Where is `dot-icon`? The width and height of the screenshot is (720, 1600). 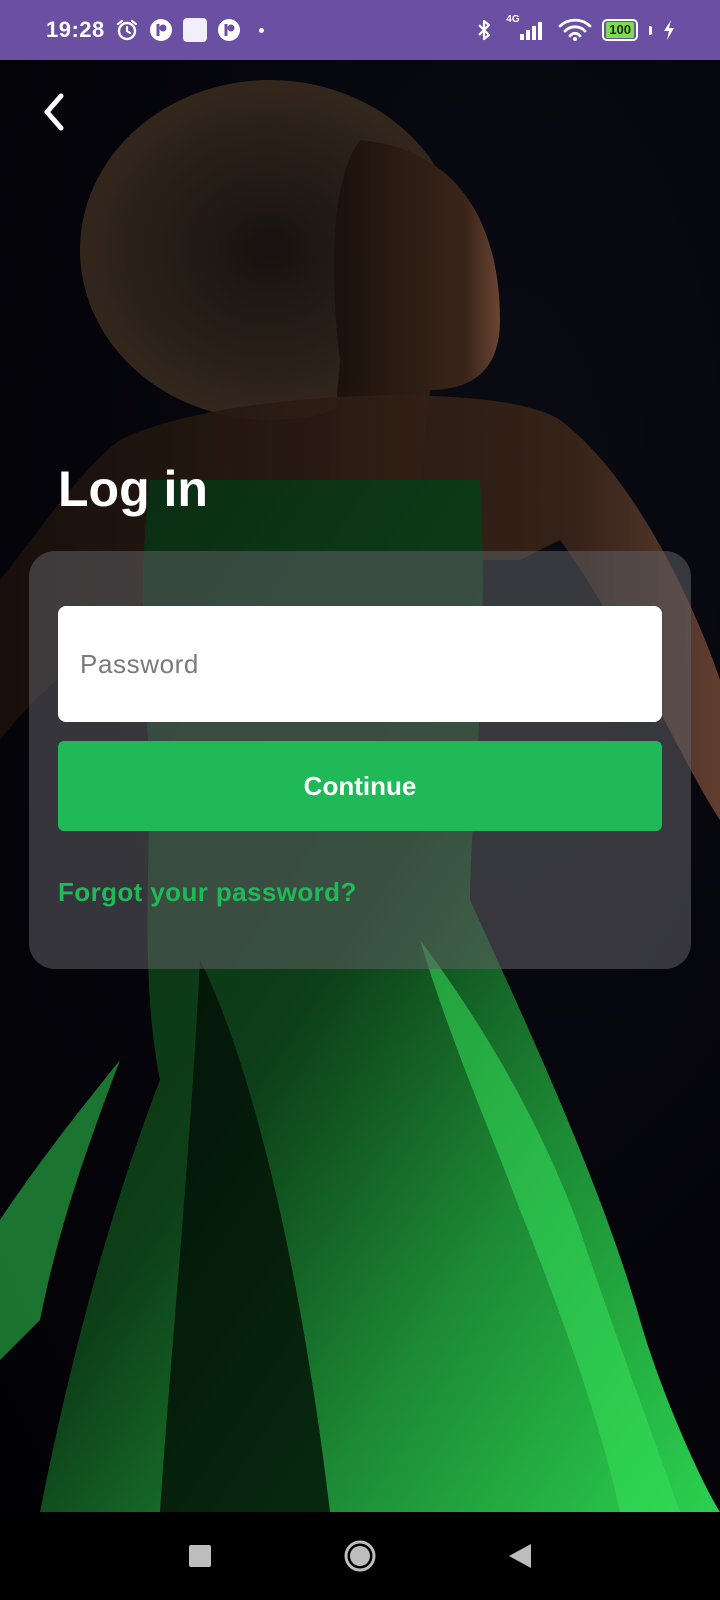
dot-icon is located at coordinates (261, 30).